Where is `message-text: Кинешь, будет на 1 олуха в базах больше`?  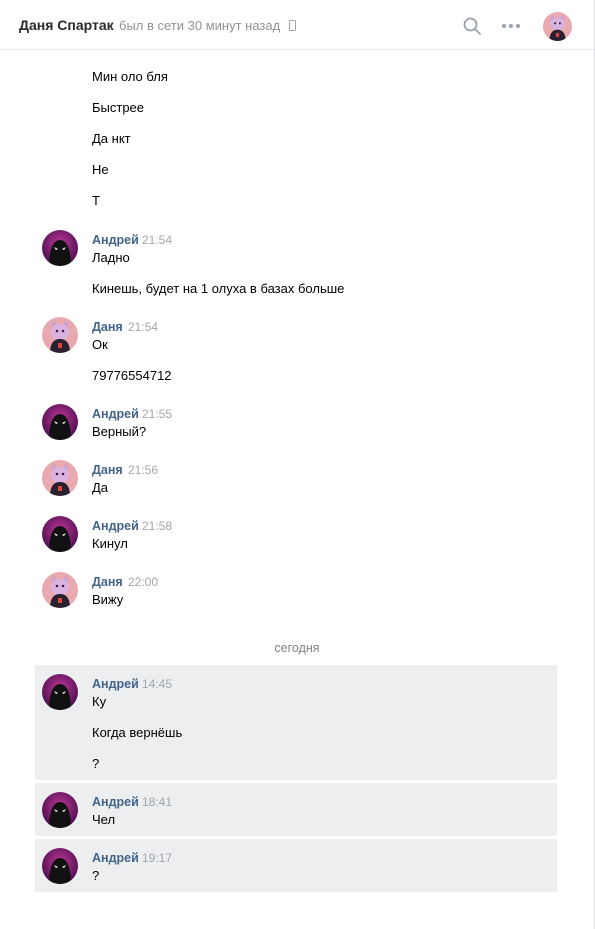
message-text: Кинешь, будет на 1 олуха в базах больше is located at coordinates (218, 288).